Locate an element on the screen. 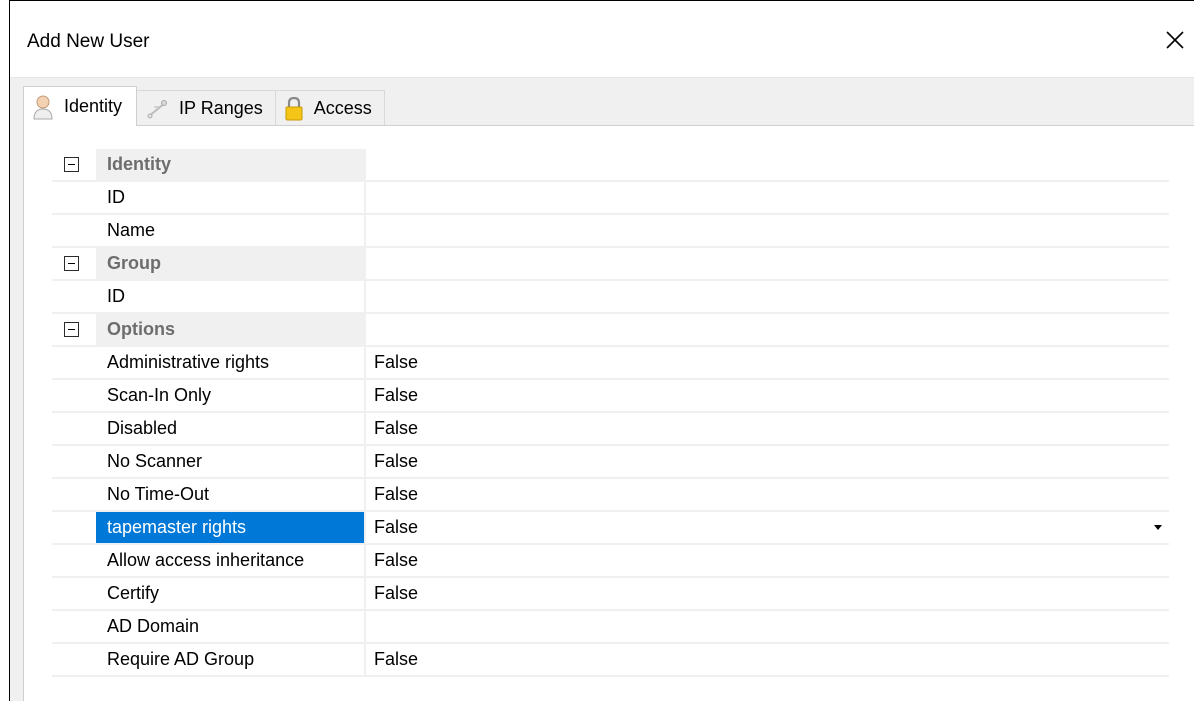  category-label: Identity is located at coordinates (231, 164).